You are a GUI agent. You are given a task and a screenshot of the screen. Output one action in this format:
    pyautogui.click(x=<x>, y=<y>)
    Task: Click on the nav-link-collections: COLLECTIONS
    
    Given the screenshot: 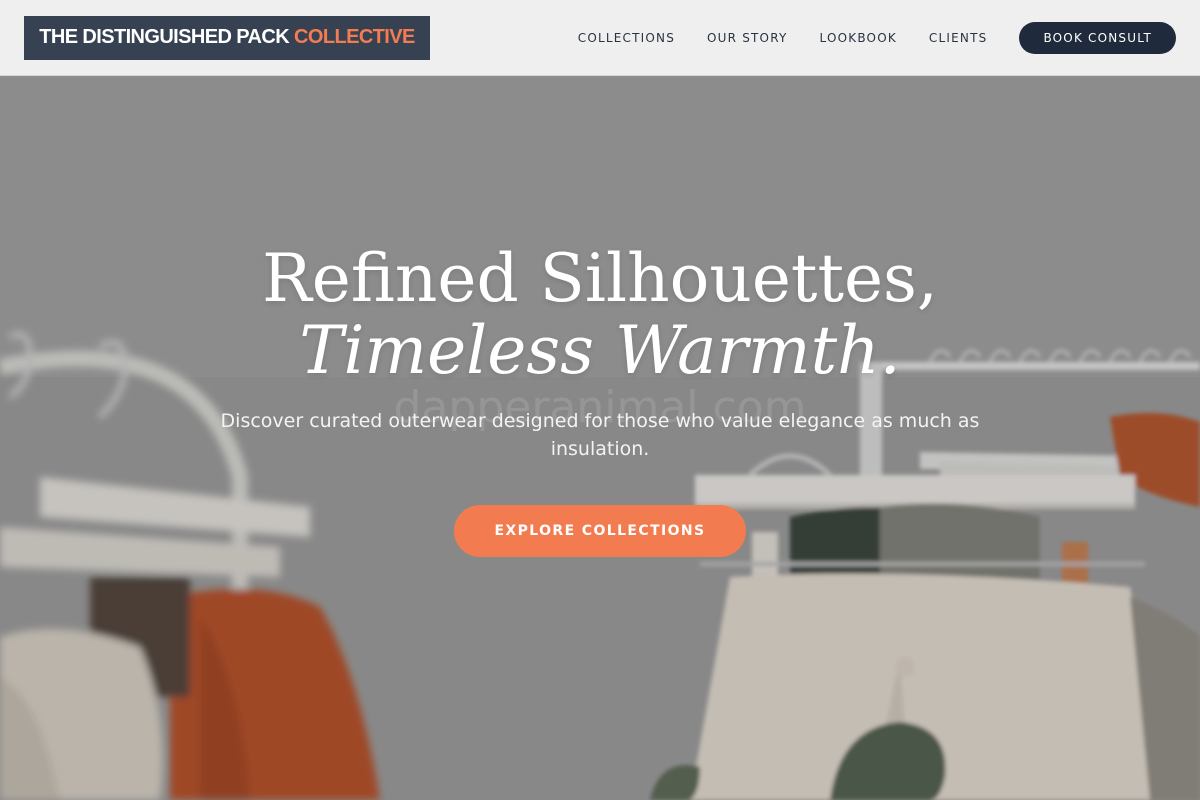 What is the action you would take?
    pyautogui.click(x=626, y=38)
    